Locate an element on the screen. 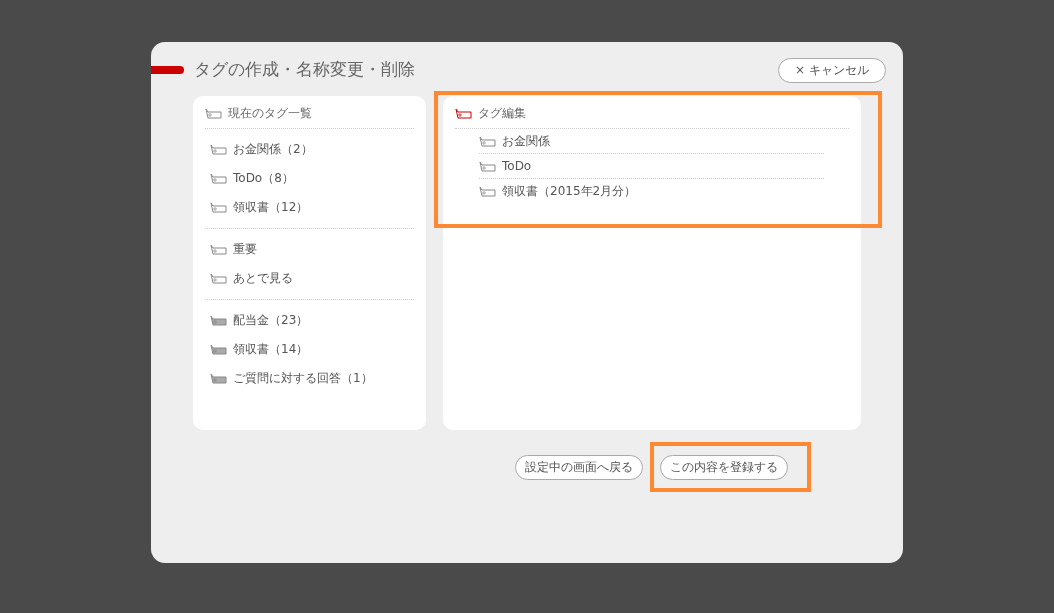  panel-title: 現在のタグ一覧 is located at coordinates (270, 113).